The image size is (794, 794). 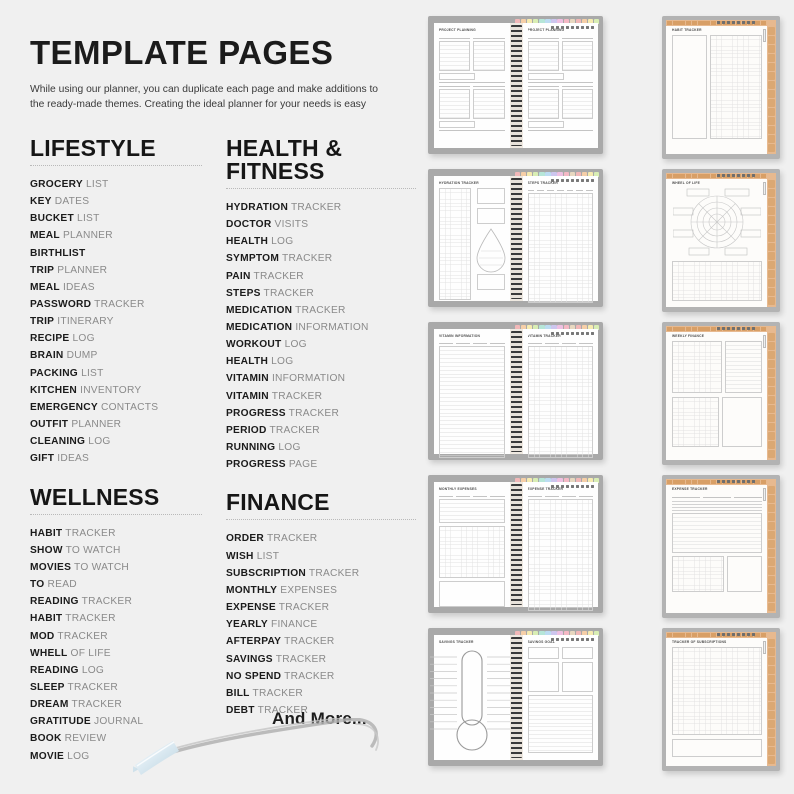 What do you see at coordinates (515, 544) in the screenshot?
I see `planner-spread-preview: MONTHLY EXPENSES EXPENSE TRACKER` at bounding box center [515, 544].